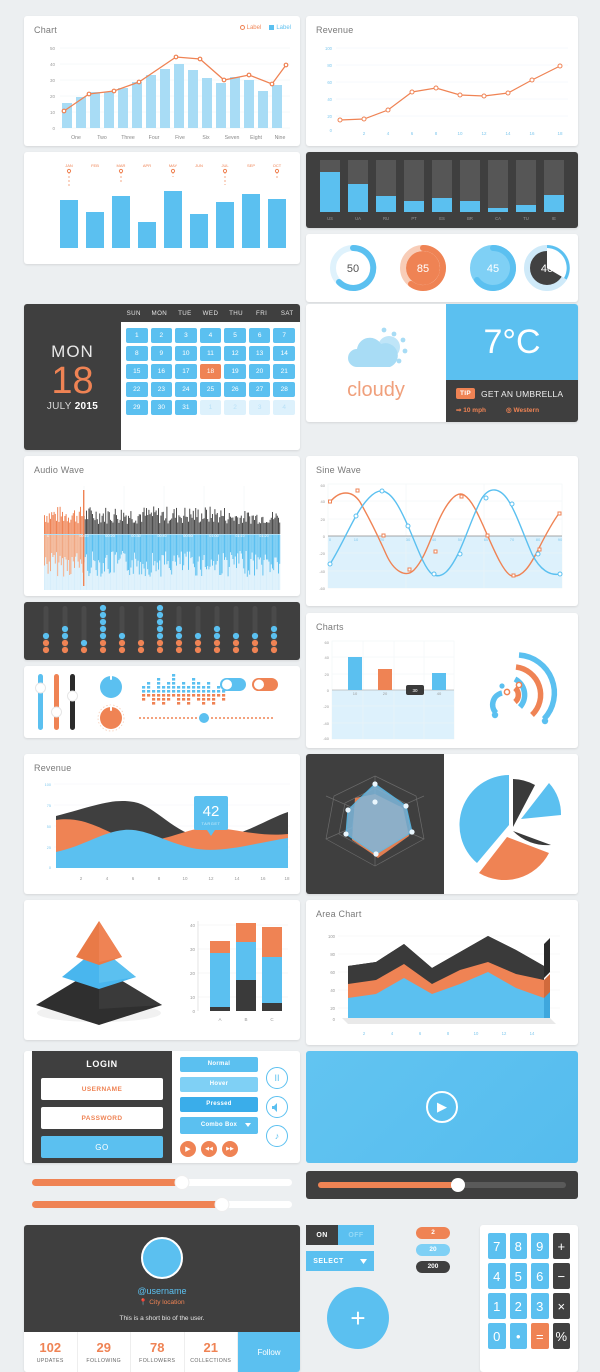  What do you see at coordinates (540, 1306) in the screenshot?
I see `calc-key-3: 3` at bounding box center [540, 1306].